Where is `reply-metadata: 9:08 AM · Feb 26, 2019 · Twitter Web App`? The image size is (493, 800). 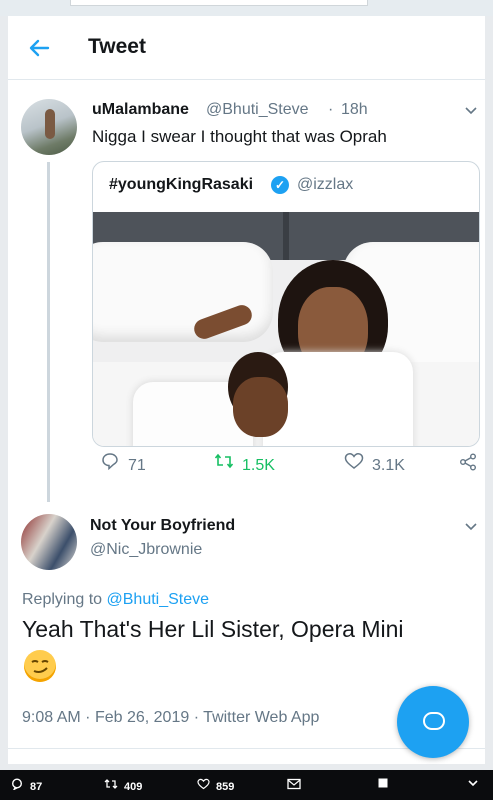 reply-metadata: 9:08 AM · Feb 26, 2019 · Twitter Web App is located at coordinates (170, 718).